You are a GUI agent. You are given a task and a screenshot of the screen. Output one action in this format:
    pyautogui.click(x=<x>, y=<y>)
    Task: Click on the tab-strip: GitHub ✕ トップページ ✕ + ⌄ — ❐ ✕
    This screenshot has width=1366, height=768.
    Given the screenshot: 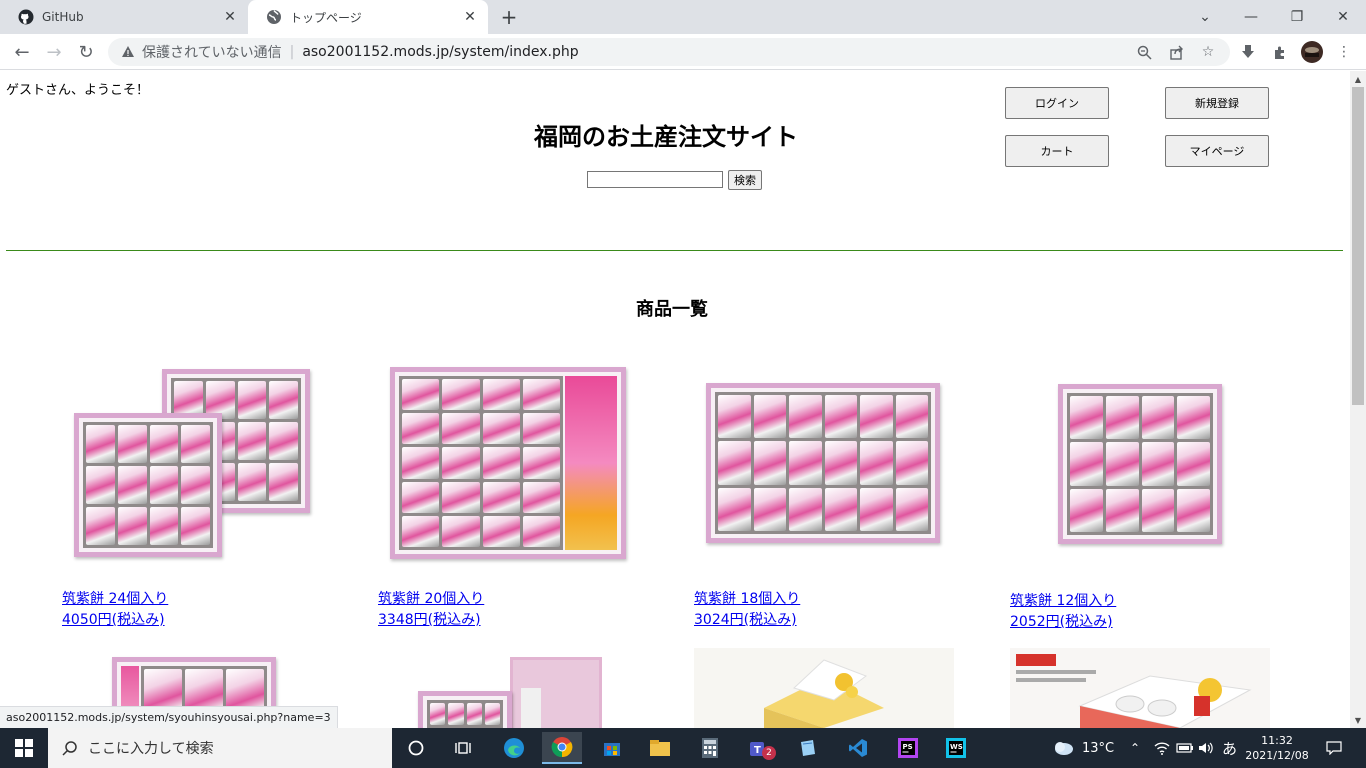 What is the action you would take?
    pyautogui.click(x=683, y=17)
    